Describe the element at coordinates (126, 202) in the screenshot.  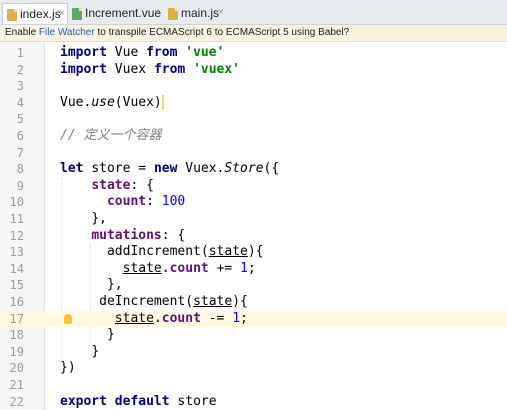
I see `property-key: count` at that location.